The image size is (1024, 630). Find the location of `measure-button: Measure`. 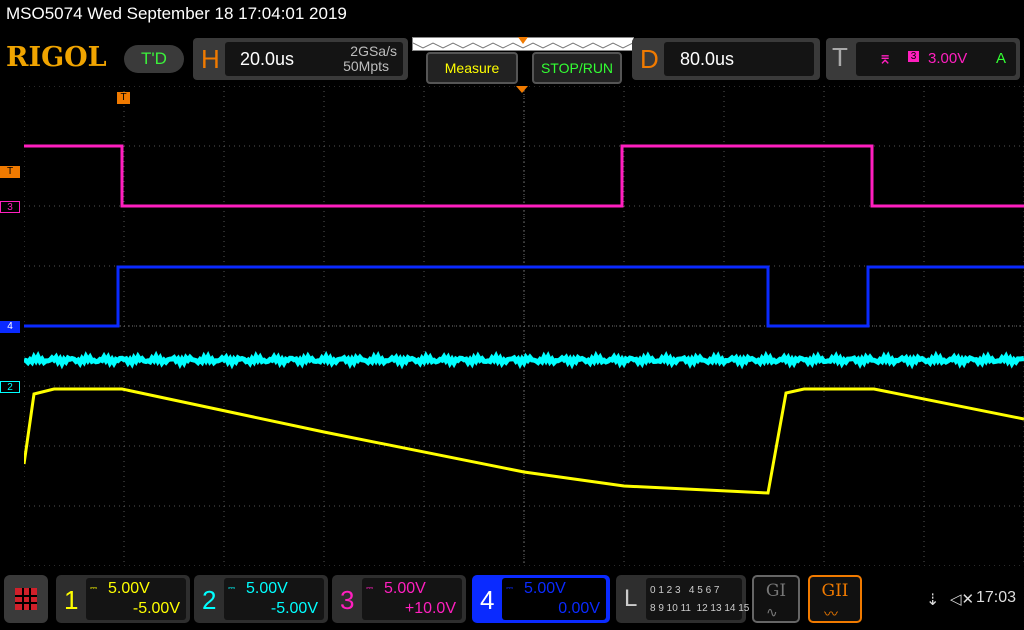

measure-button: Measure is located at coordinates (472, 68).